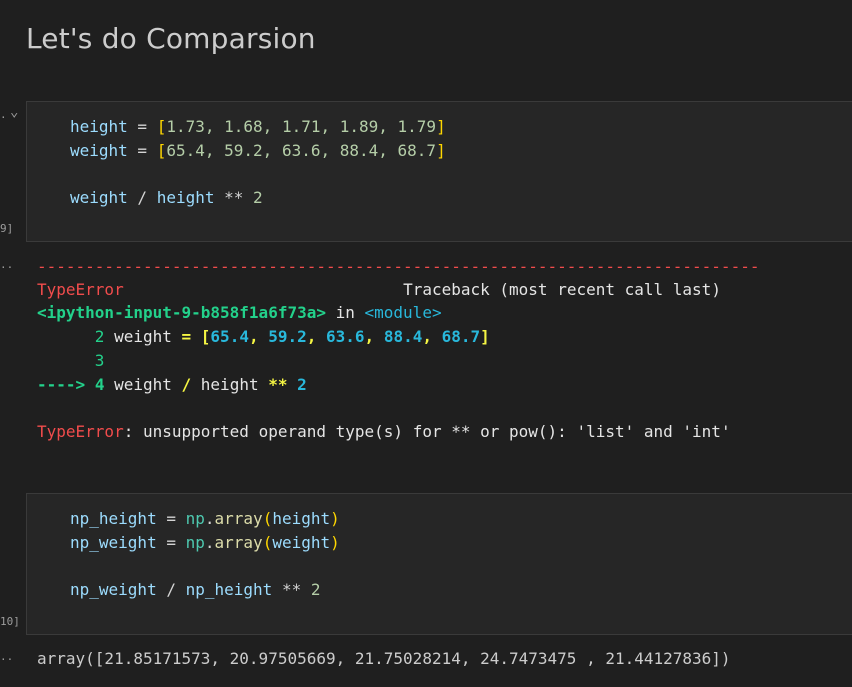 This screenshot has width=852, height=687. I want to click on code-line: weight / height ** 2, so click(166, 198).